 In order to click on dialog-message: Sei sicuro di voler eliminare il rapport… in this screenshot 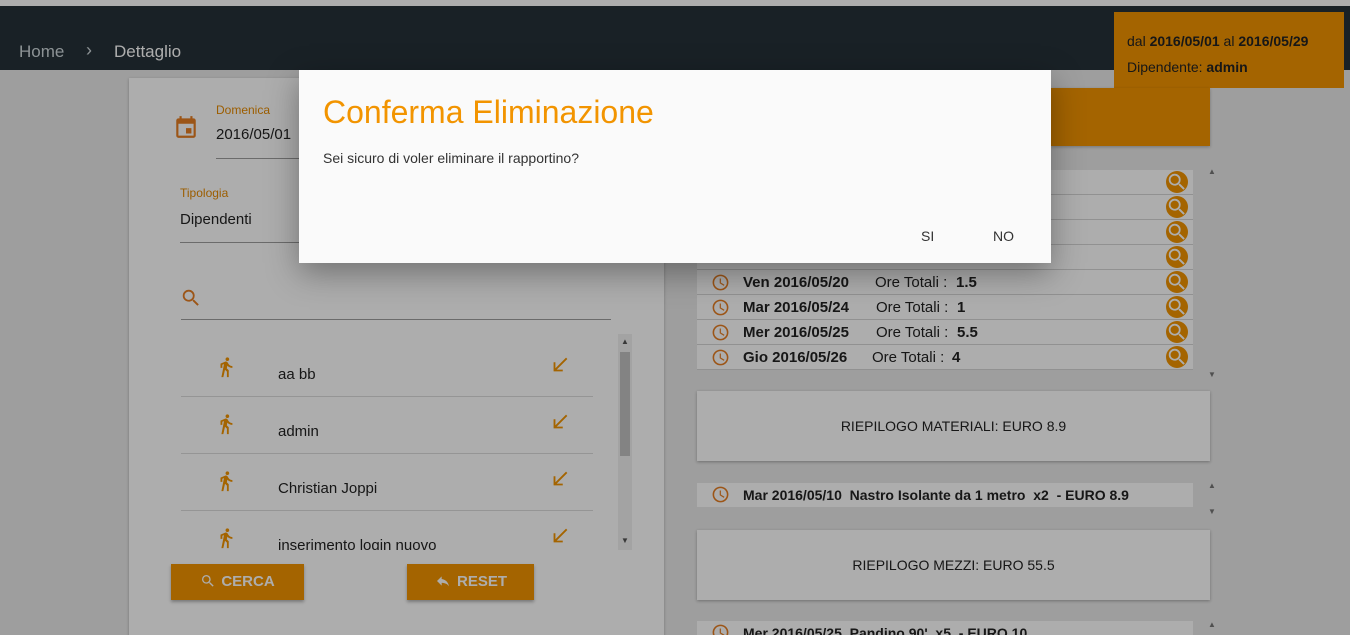, I will do `click(451, 158)`.